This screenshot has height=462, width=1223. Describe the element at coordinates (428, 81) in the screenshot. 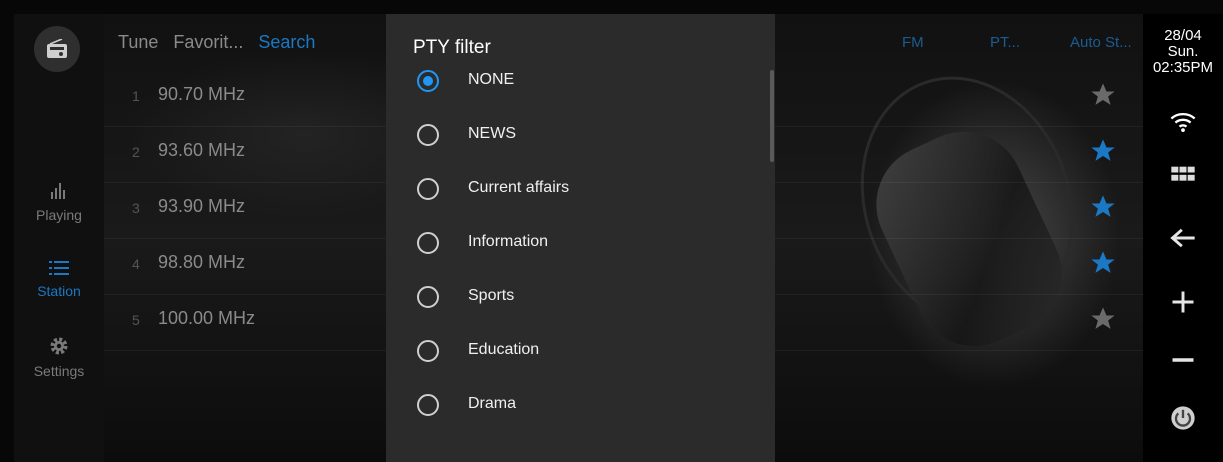

I see `radio-selected-icon` at that location.